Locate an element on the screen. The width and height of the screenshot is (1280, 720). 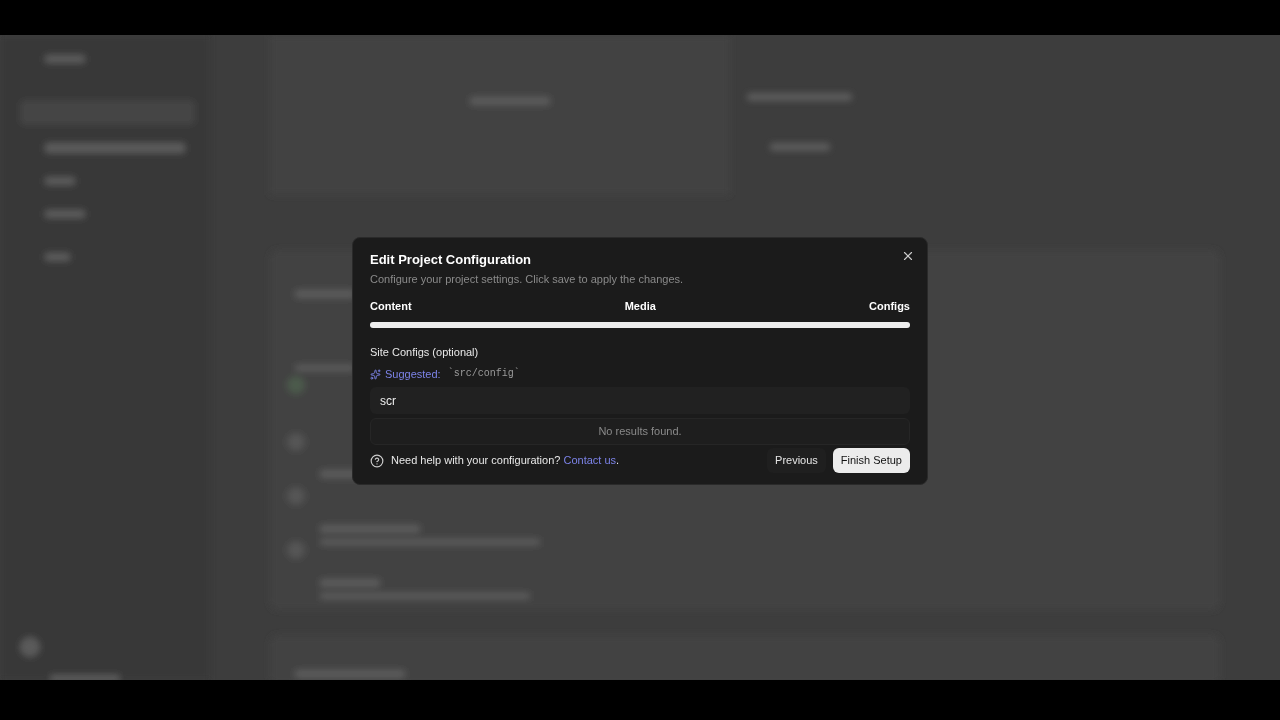
step-label: Media is located at coordinates (640, 306).